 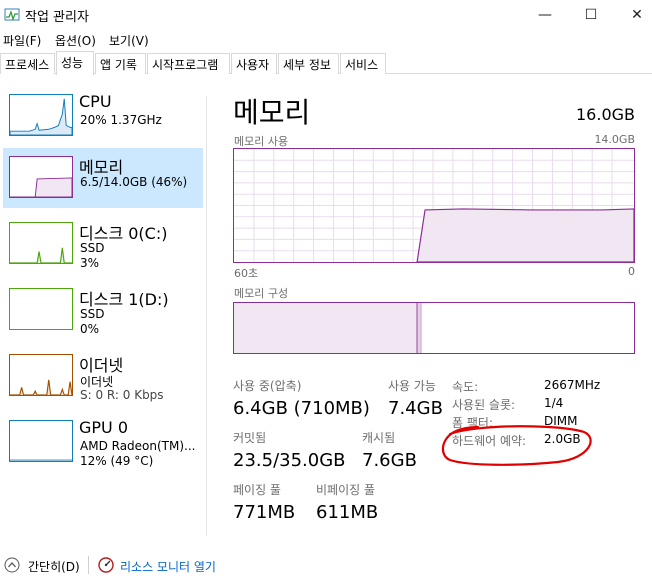 I want to click on tab-performance: 성능, so click(x=75, y=63).